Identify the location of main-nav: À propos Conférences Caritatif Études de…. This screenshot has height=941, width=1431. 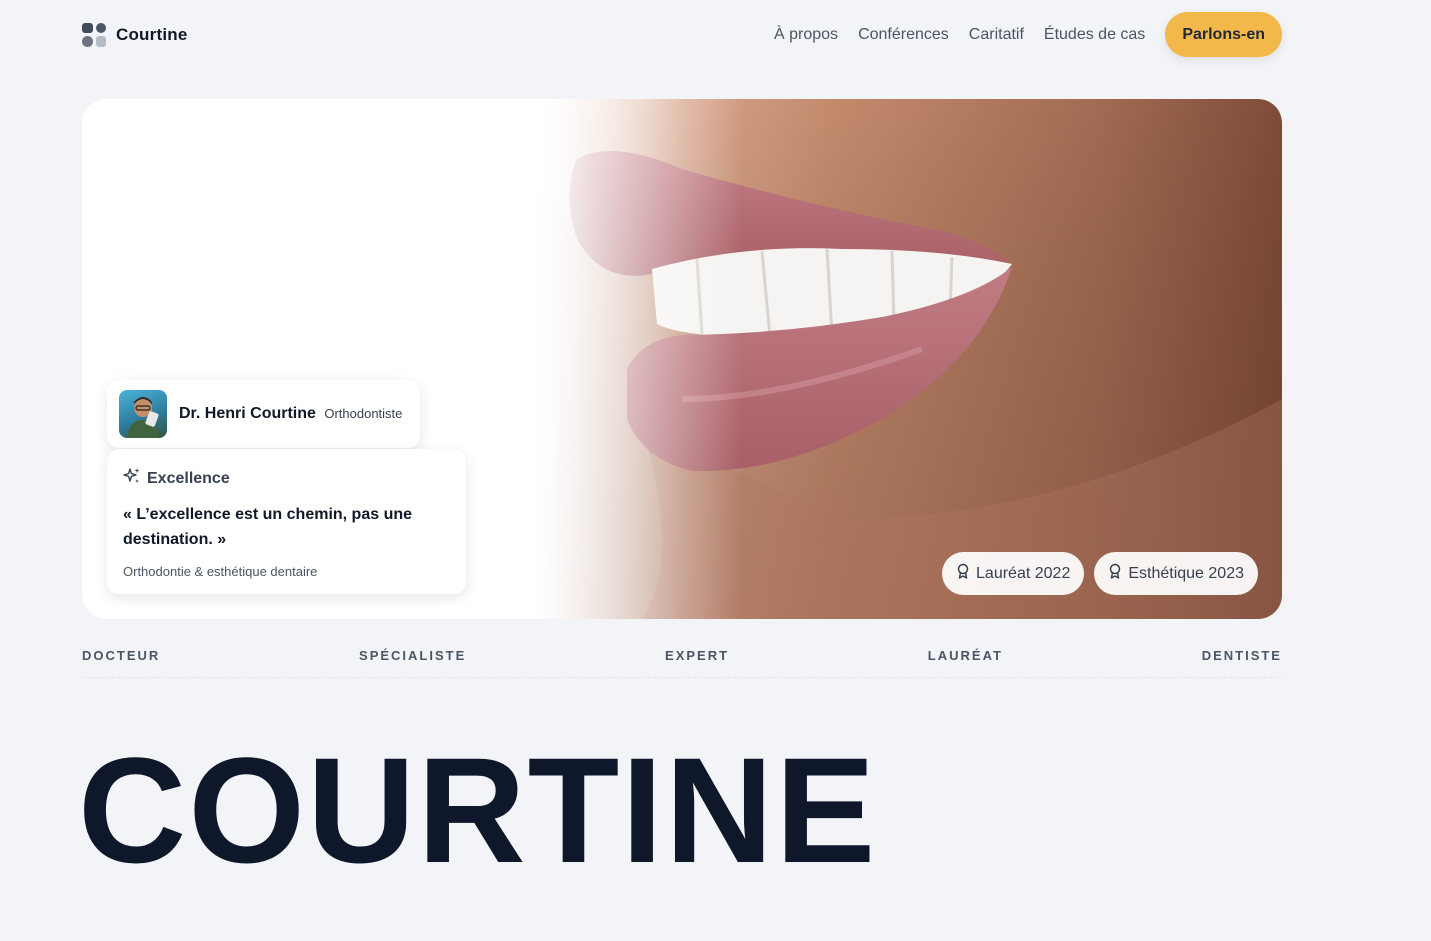
(1018, 34).